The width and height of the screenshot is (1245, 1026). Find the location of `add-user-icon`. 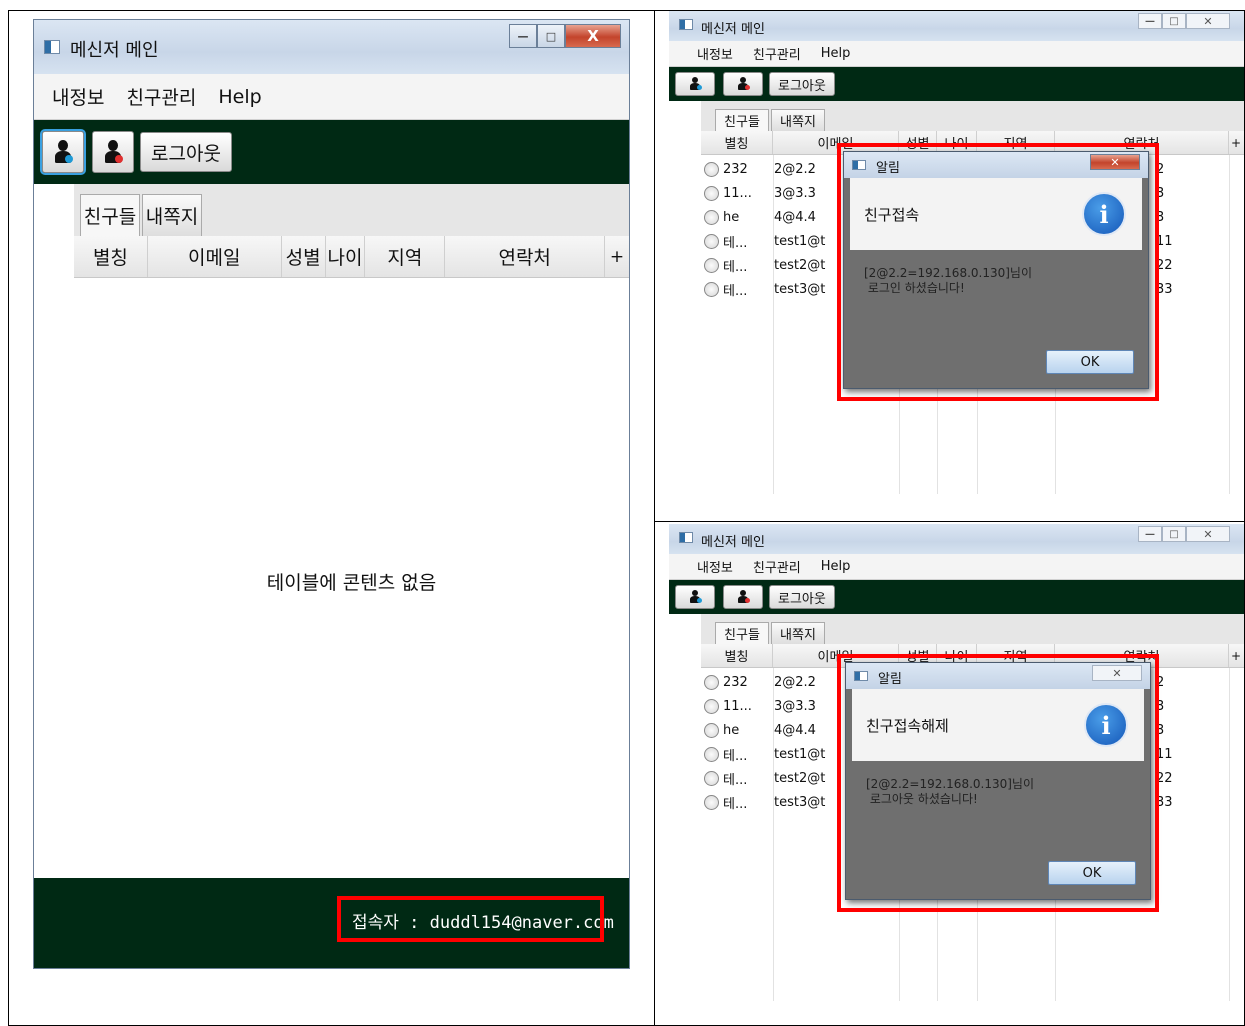

add-user-icon is located at coordinates (695, 84).